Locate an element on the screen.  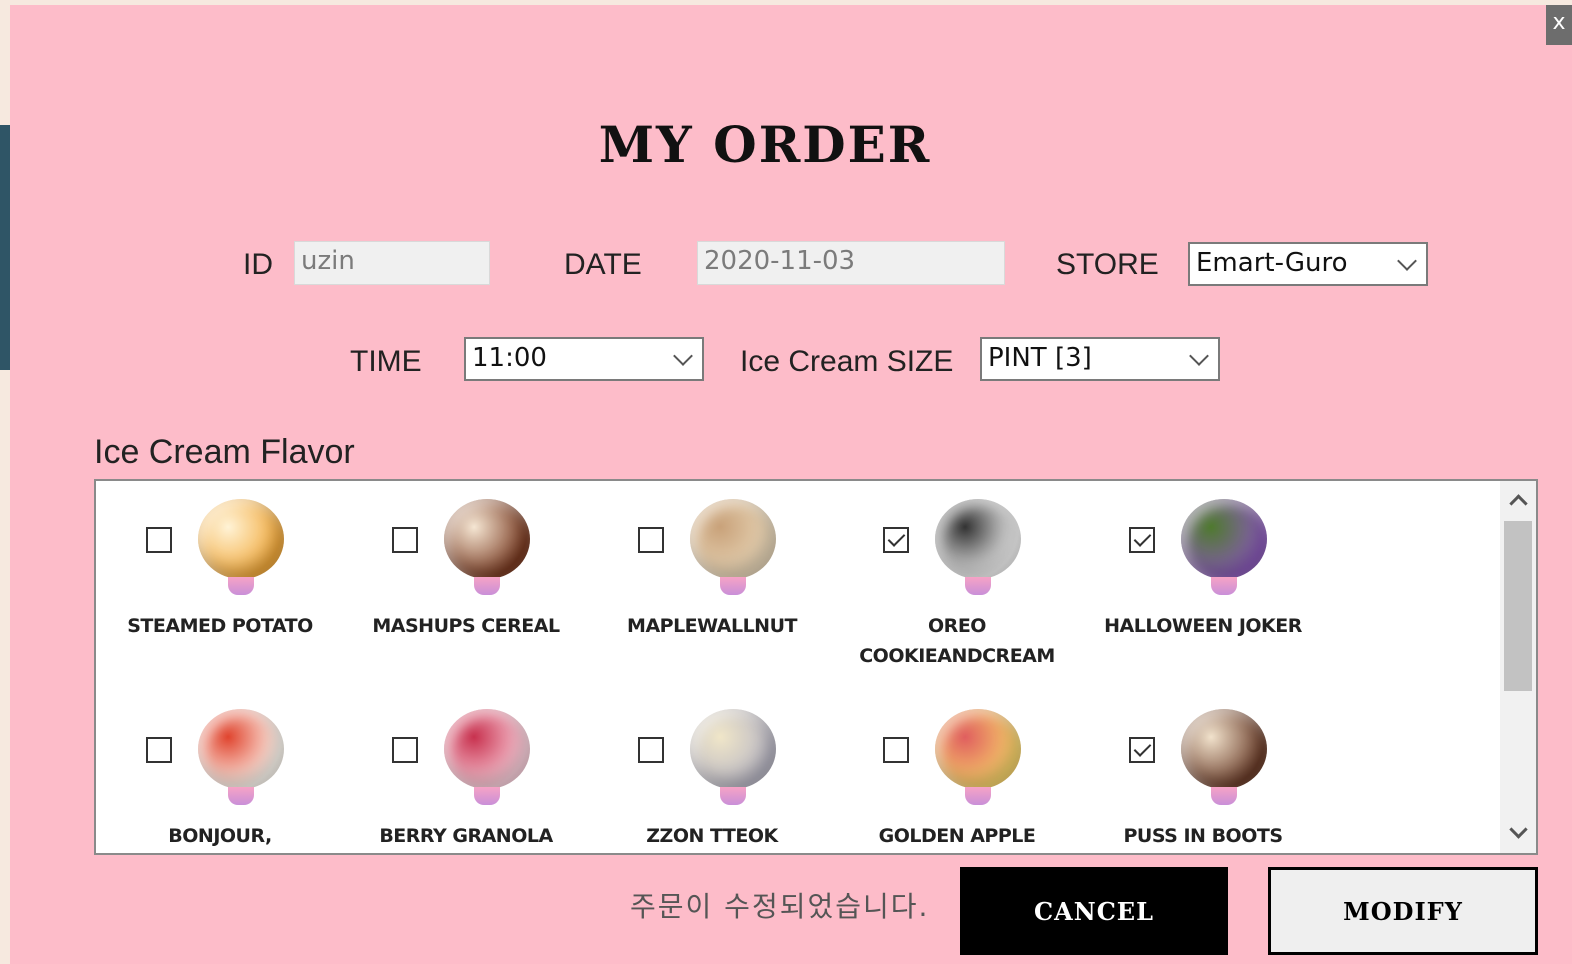
size-select-value: PINT [3] is located at coordinates (1040, 358).